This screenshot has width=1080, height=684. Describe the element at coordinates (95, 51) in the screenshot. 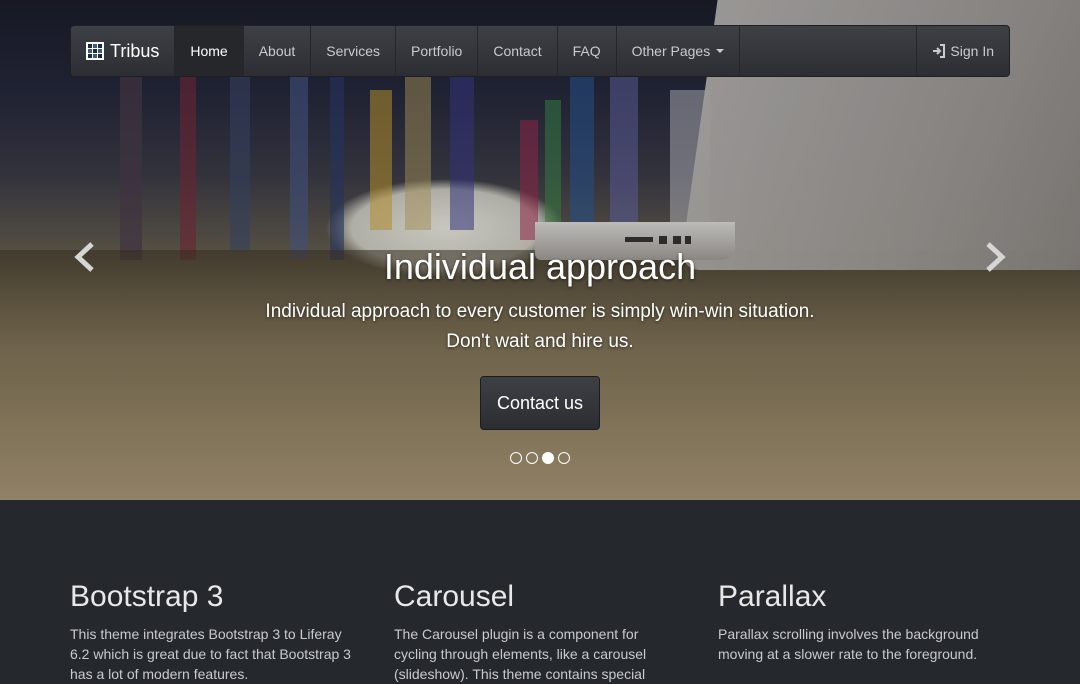

I see `logo-icon` at that location.